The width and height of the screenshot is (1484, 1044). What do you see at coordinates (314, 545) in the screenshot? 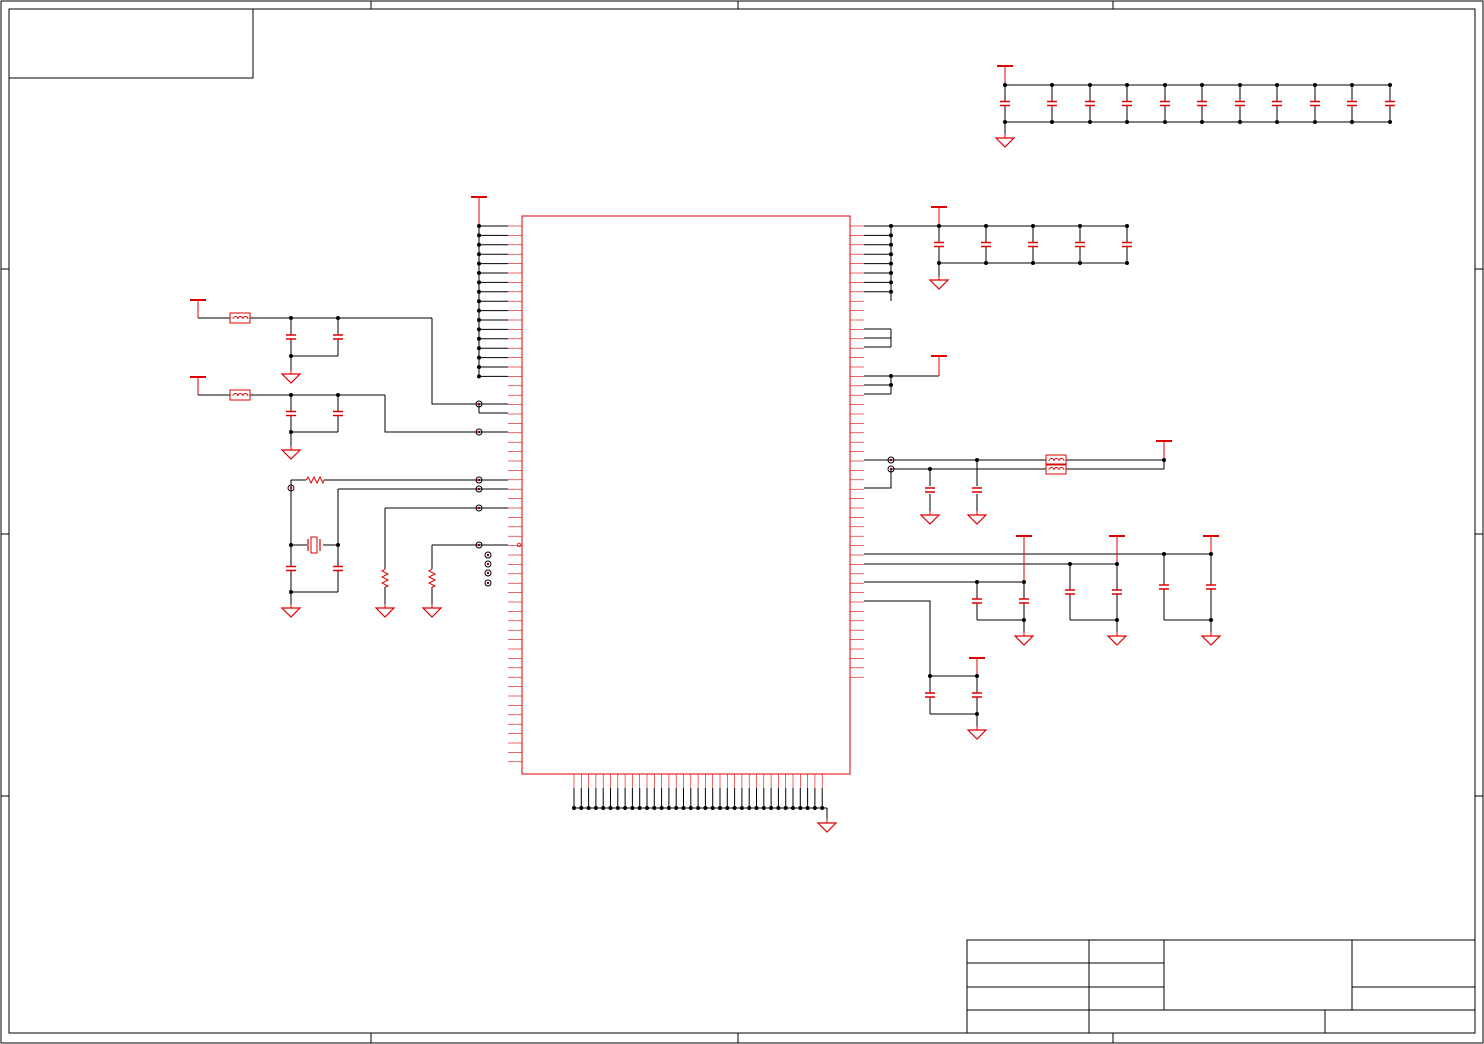
I see `crystal` at bounding box center [314, 545].